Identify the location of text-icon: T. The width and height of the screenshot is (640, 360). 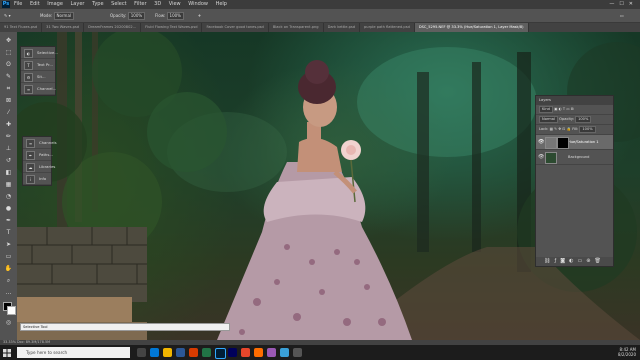
(28, 65).